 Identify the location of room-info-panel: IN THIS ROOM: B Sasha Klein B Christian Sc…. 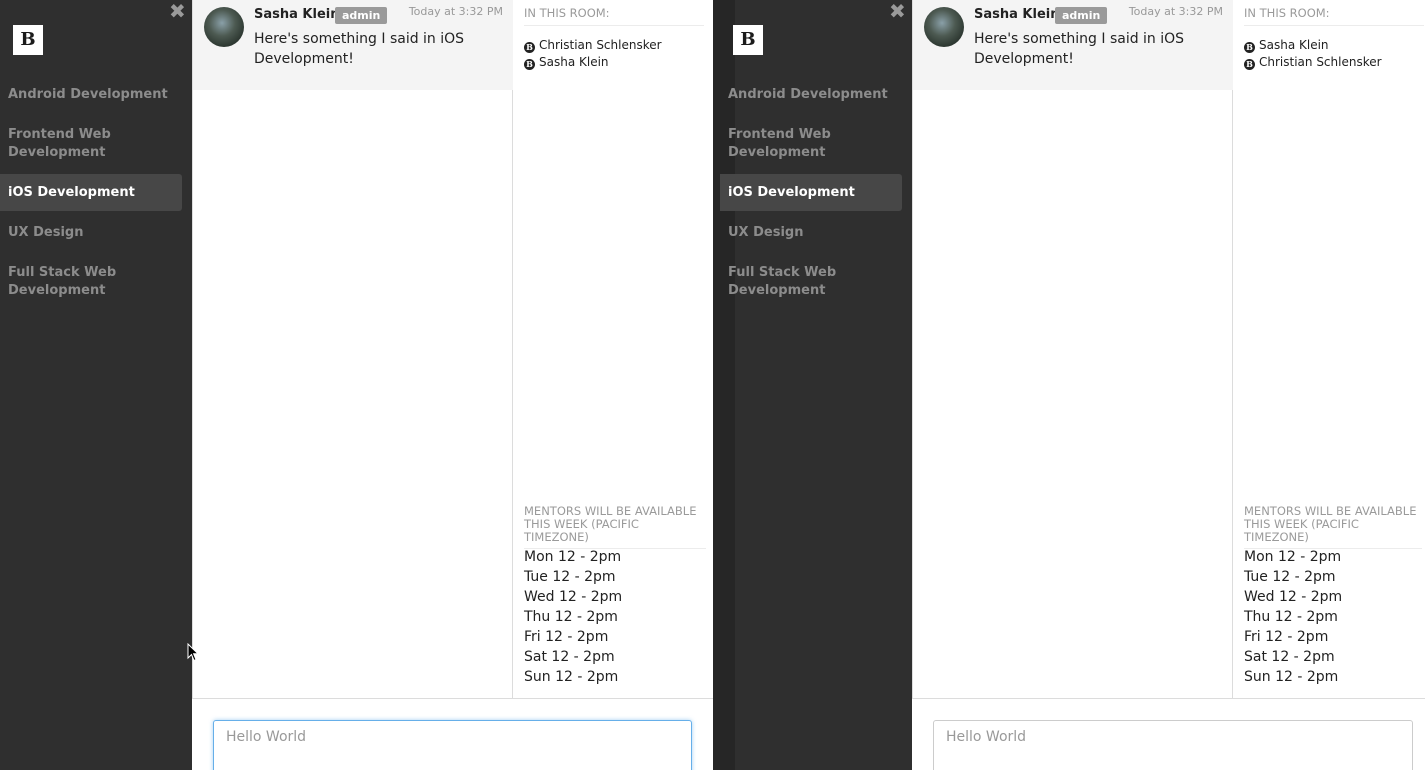
(1329, 349).